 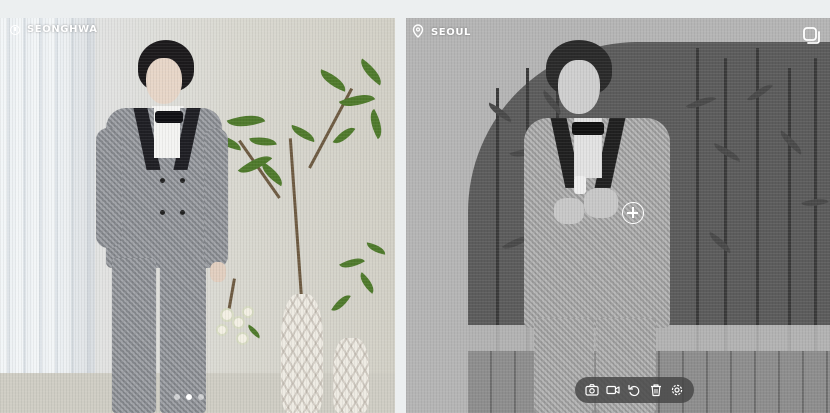 What do you see at coordinates (451, 32) in the screenshot?
I see `caption-right-text: SEOUL` at bounding box center [451, 32].